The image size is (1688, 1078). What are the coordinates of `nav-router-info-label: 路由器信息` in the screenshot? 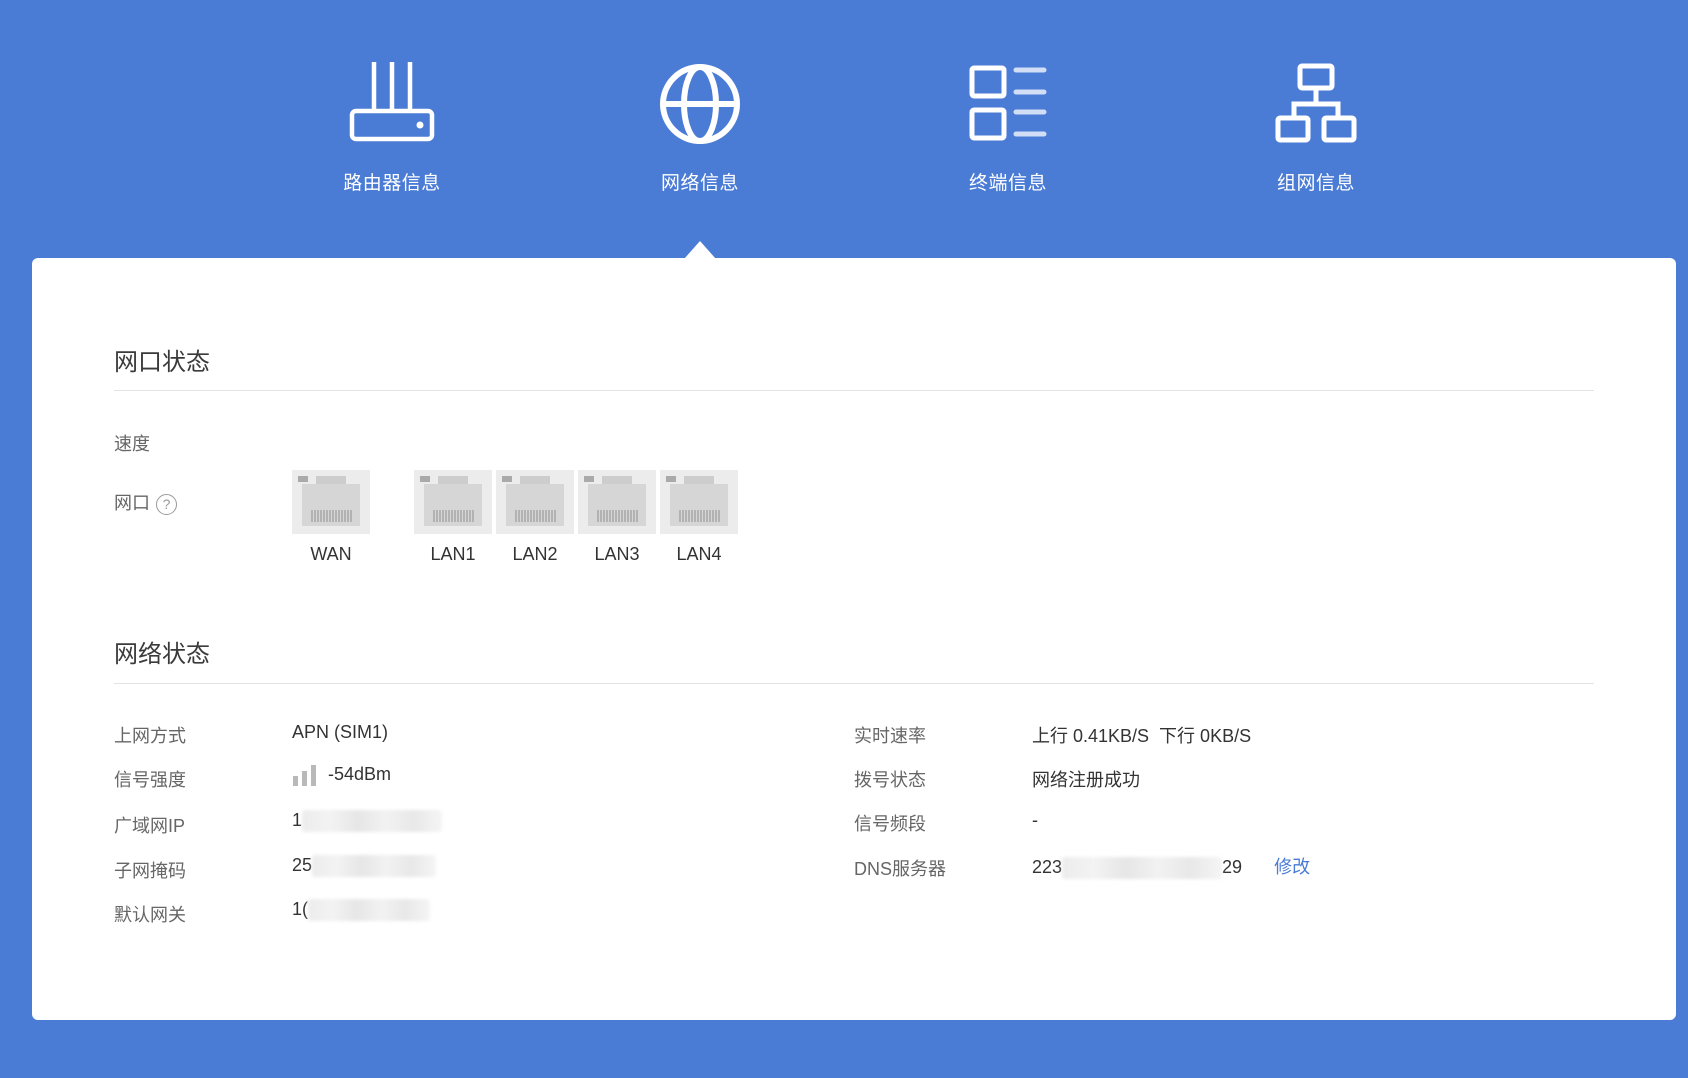 It's located at (392, 183).